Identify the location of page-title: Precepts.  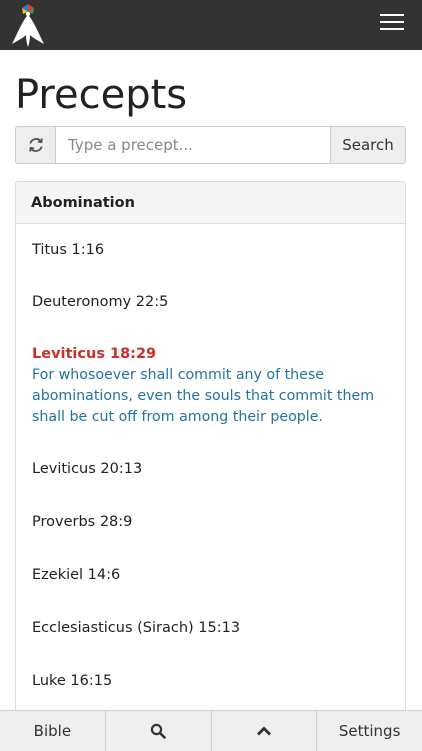
(101, 95).